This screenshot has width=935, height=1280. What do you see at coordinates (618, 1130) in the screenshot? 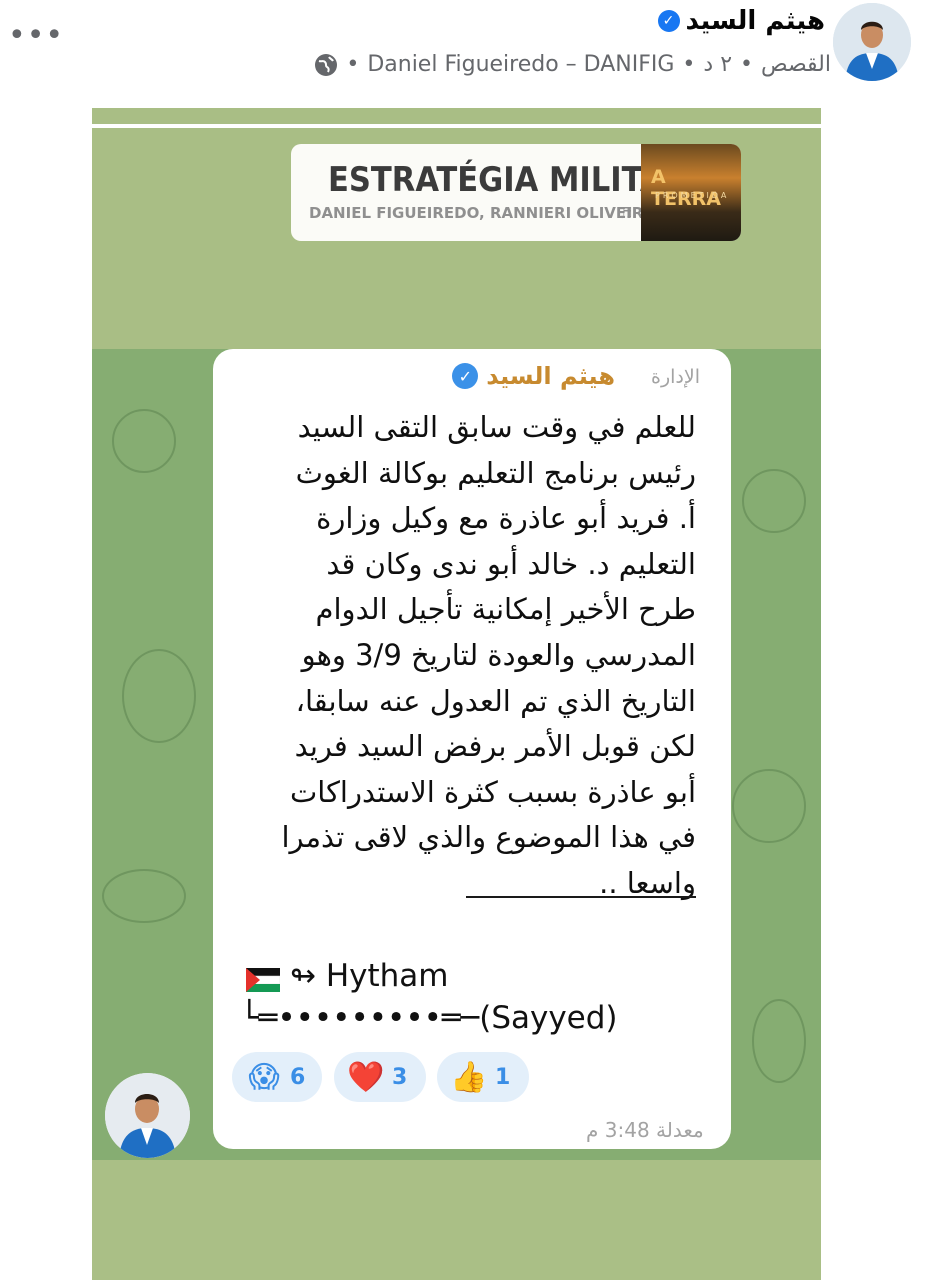
I see `message-time: 3:48 م` at bounding box center [618, 1130].